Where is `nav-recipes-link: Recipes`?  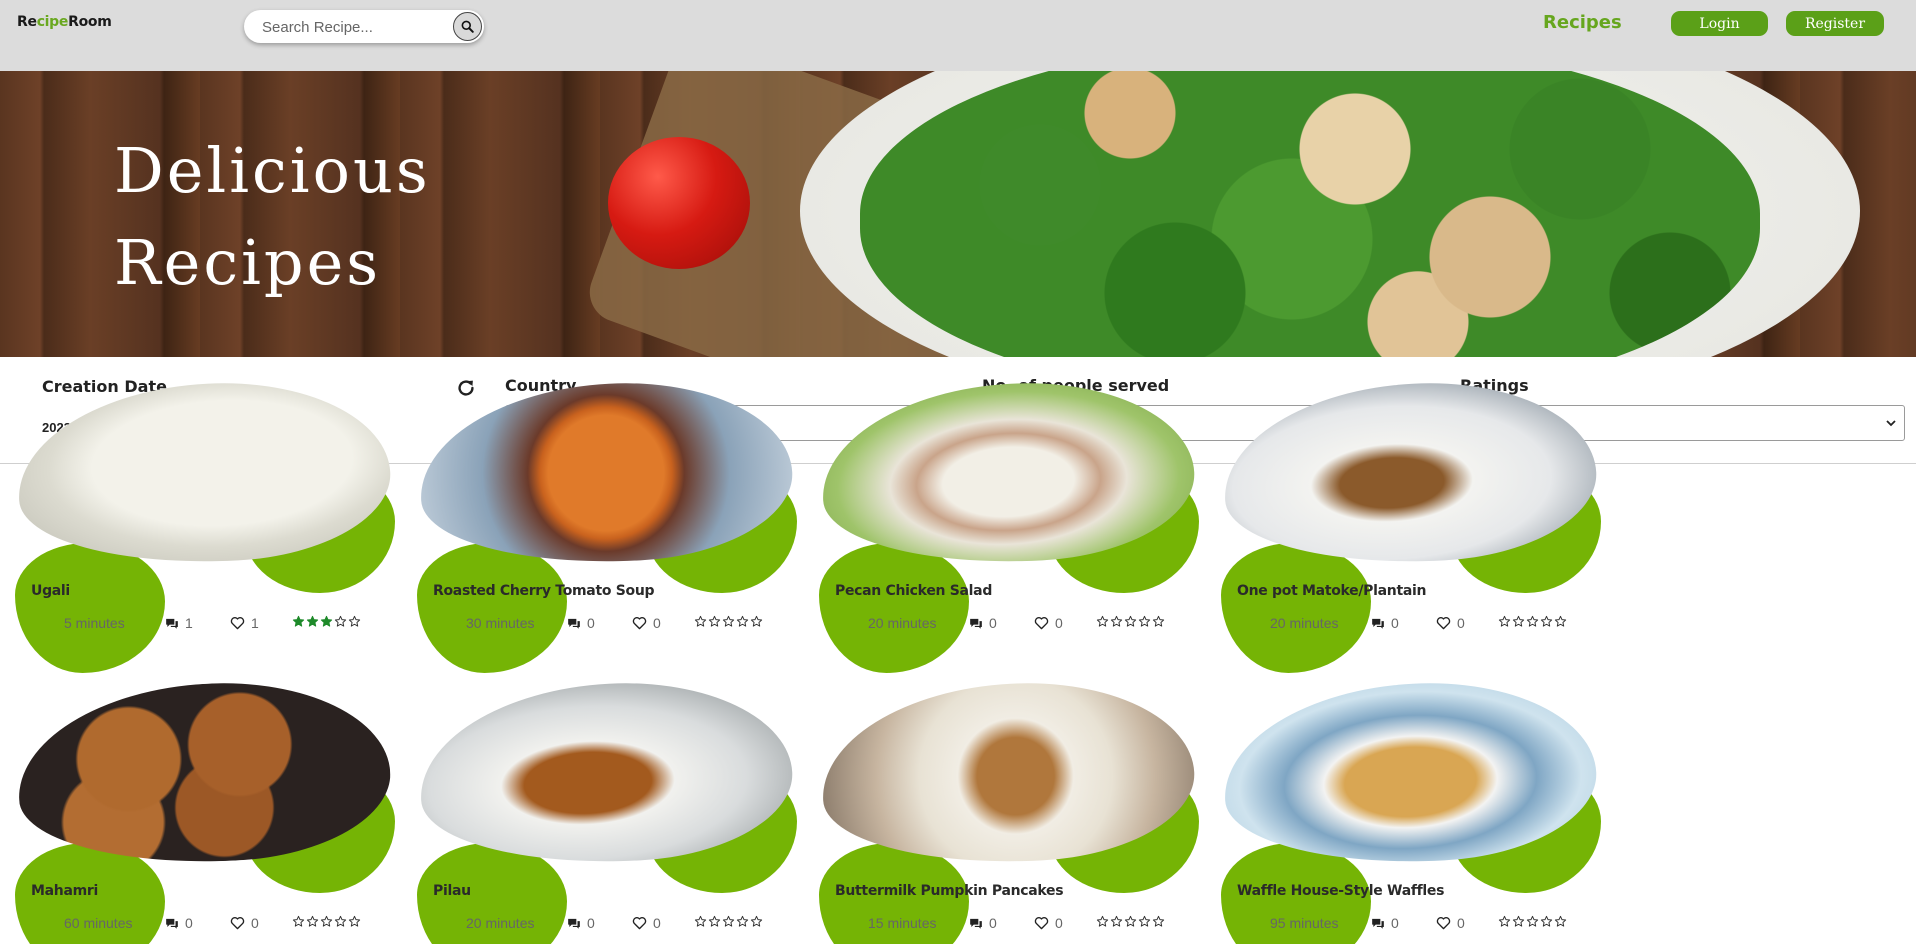 nav-recipes-link: Recipes is located at coordinates (1582, 22).